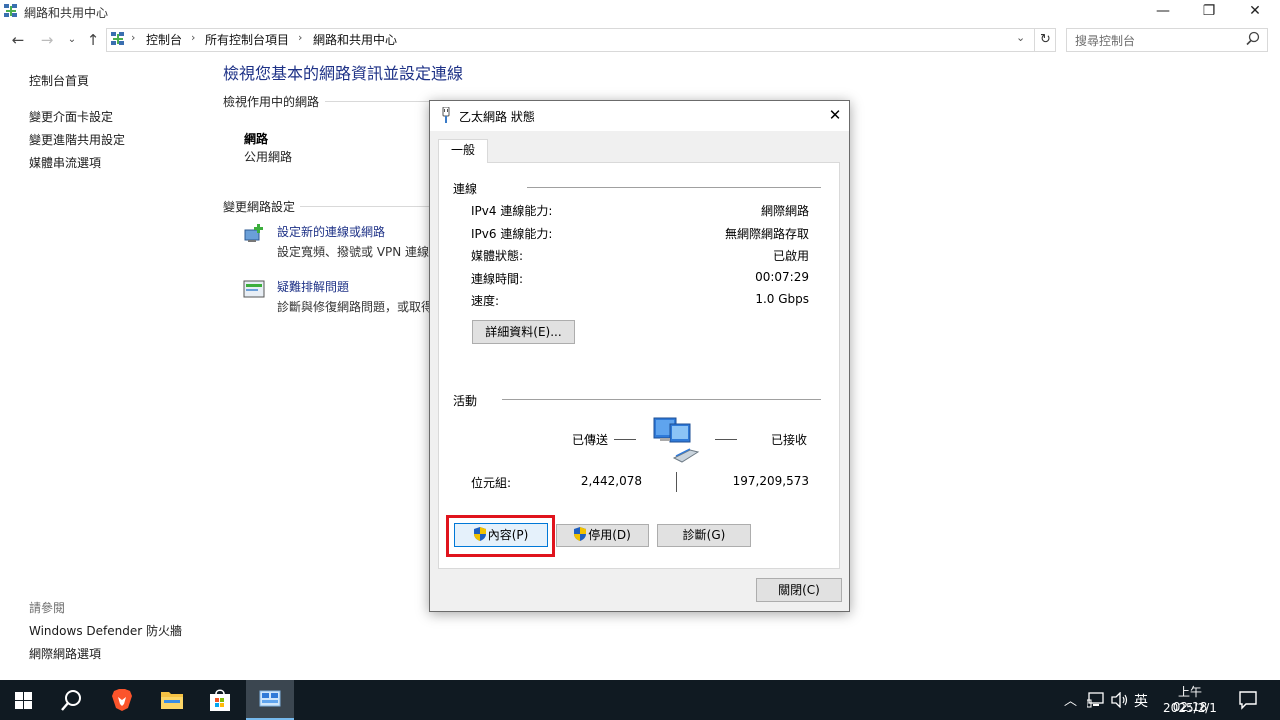 This screenshot has width=1280, height=720. Describe the element at coordinates (172, 700) in the screenshot. I see `file-explorer-icon` at that location.